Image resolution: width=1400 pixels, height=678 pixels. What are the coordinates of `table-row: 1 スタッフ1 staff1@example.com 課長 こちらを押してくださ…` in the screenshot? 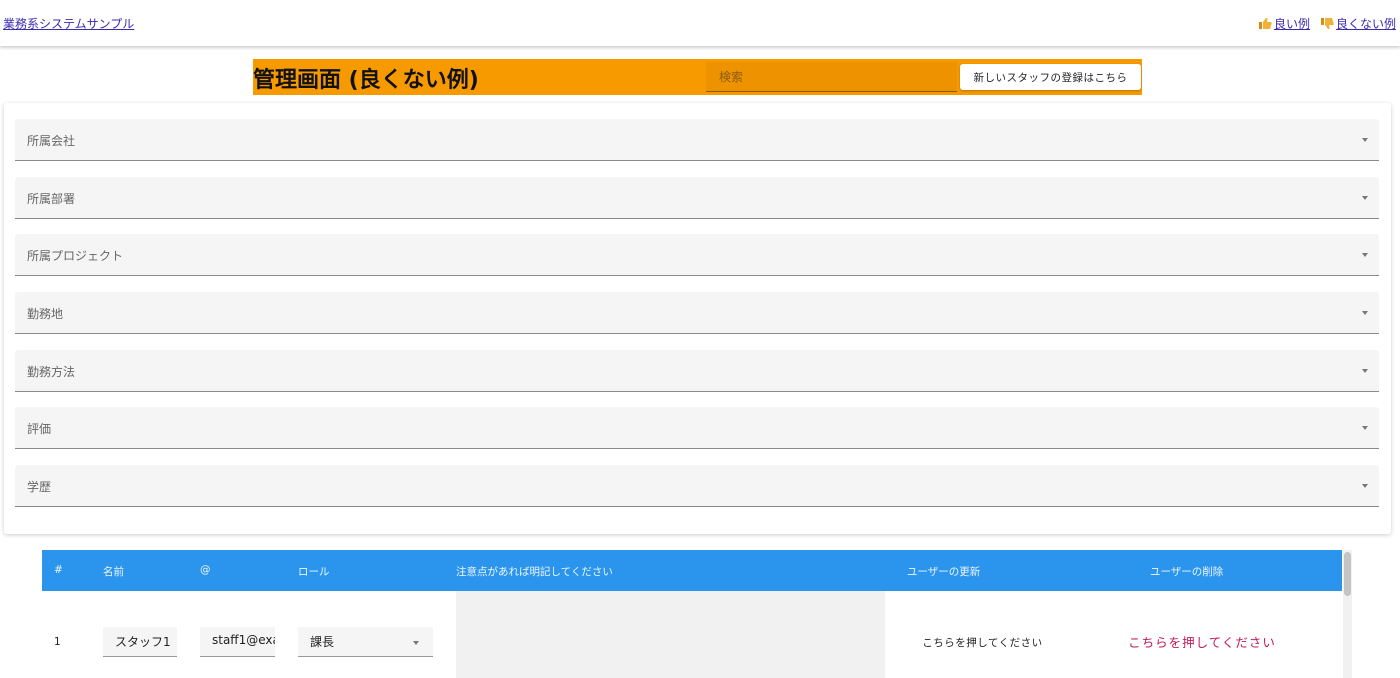 It's located at (692, 634).